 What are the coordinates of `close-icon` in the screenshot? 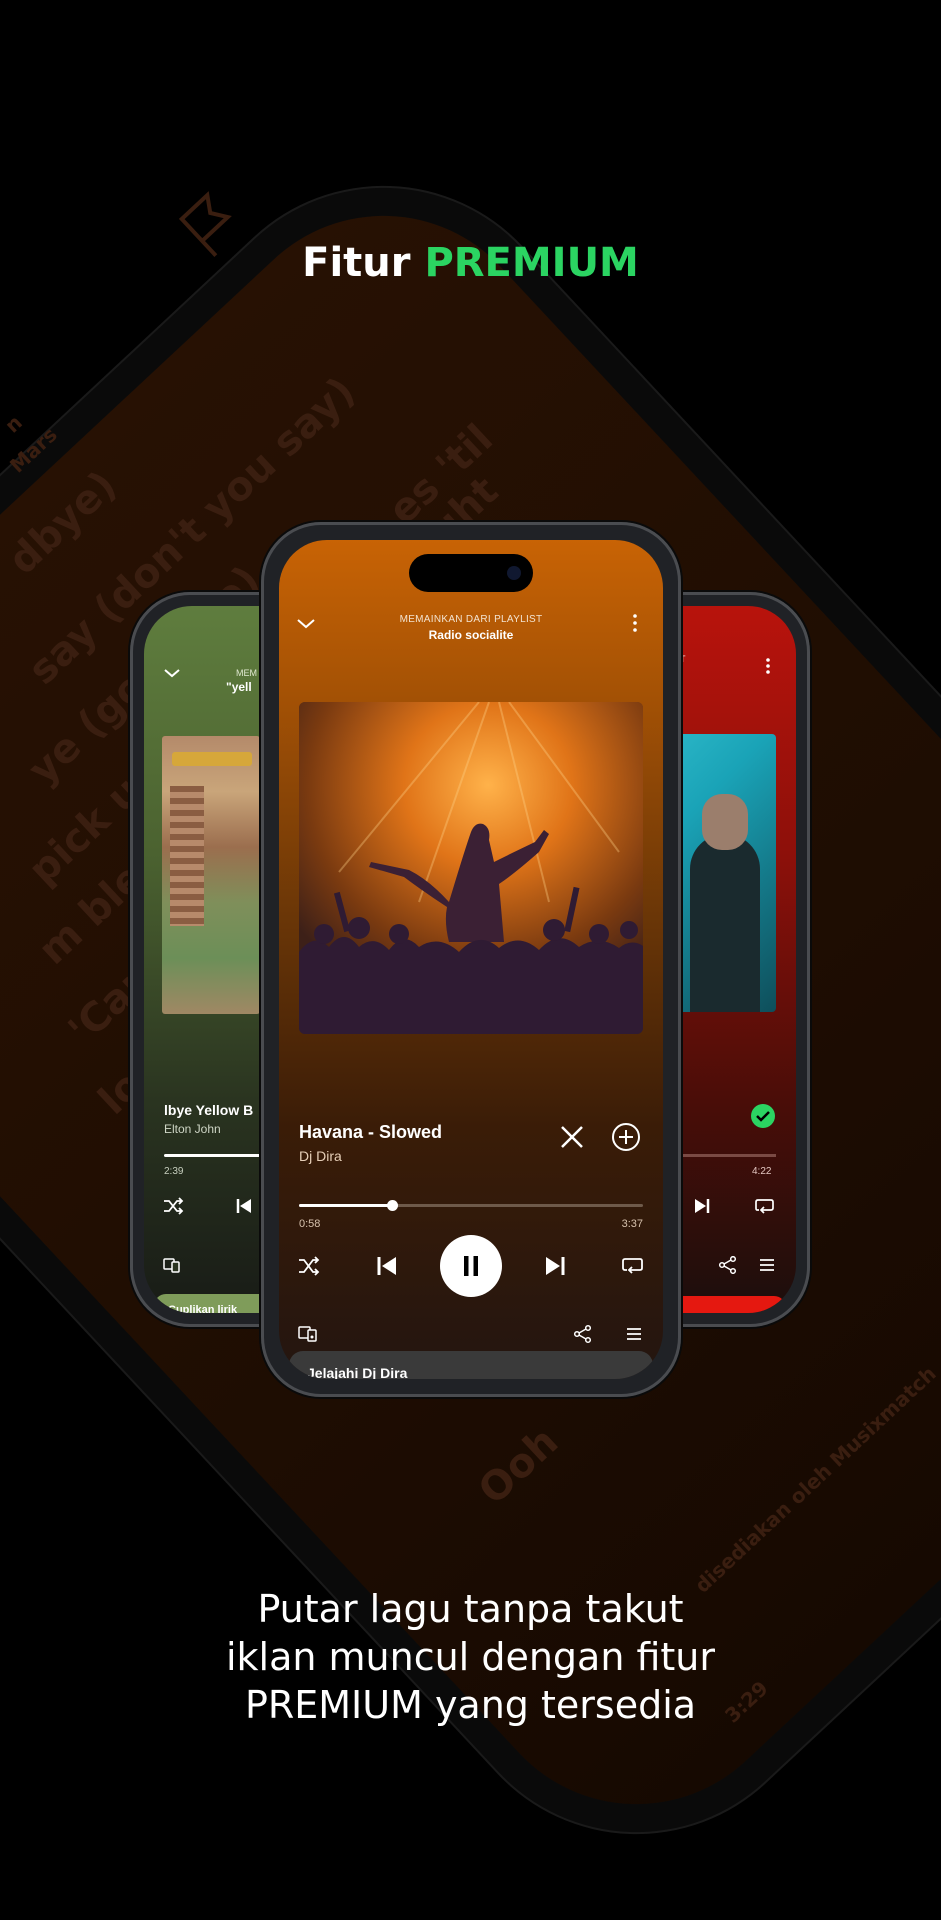 It's located at (572, 1137).